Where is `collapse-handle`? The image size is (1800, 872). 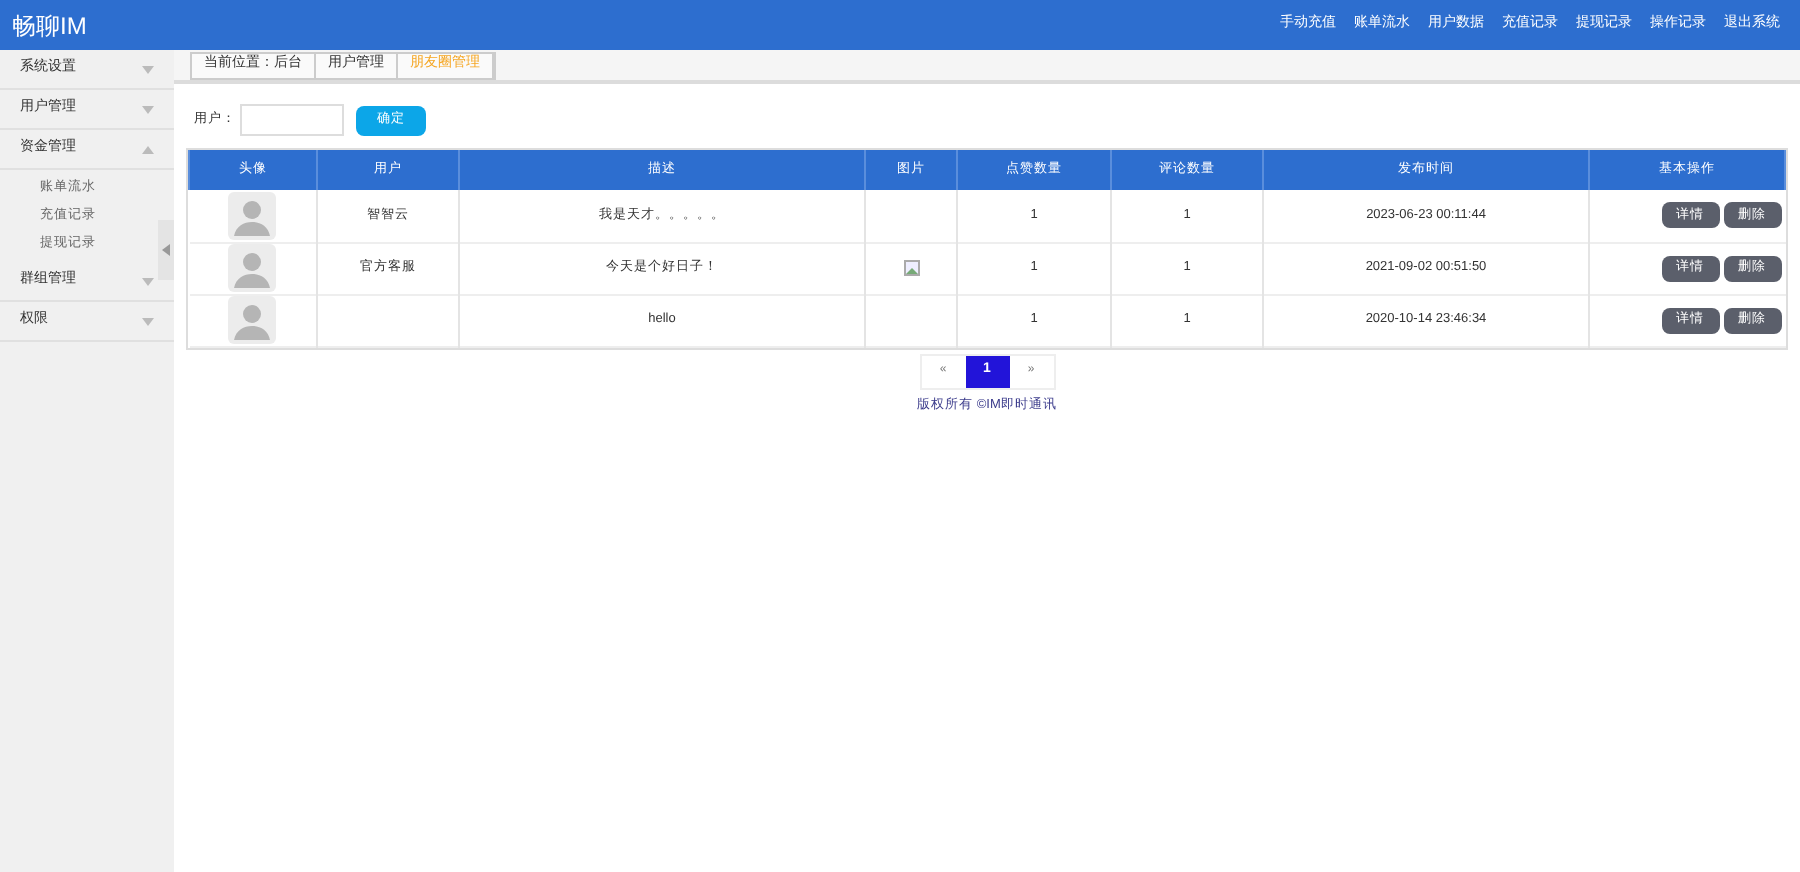 collapse-handle is located at coordinates (166, 250).